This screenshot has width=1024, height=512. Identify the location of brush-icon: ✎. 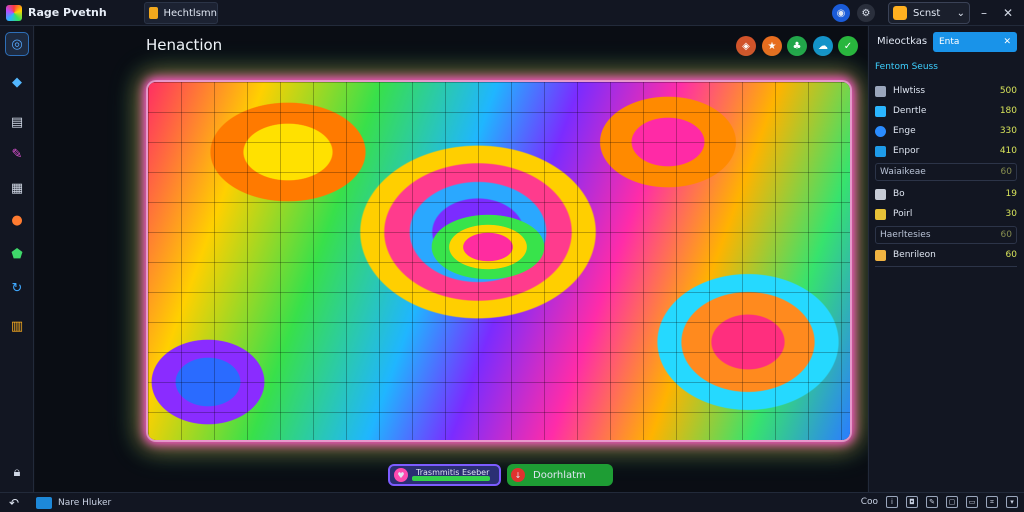
(17, 154).